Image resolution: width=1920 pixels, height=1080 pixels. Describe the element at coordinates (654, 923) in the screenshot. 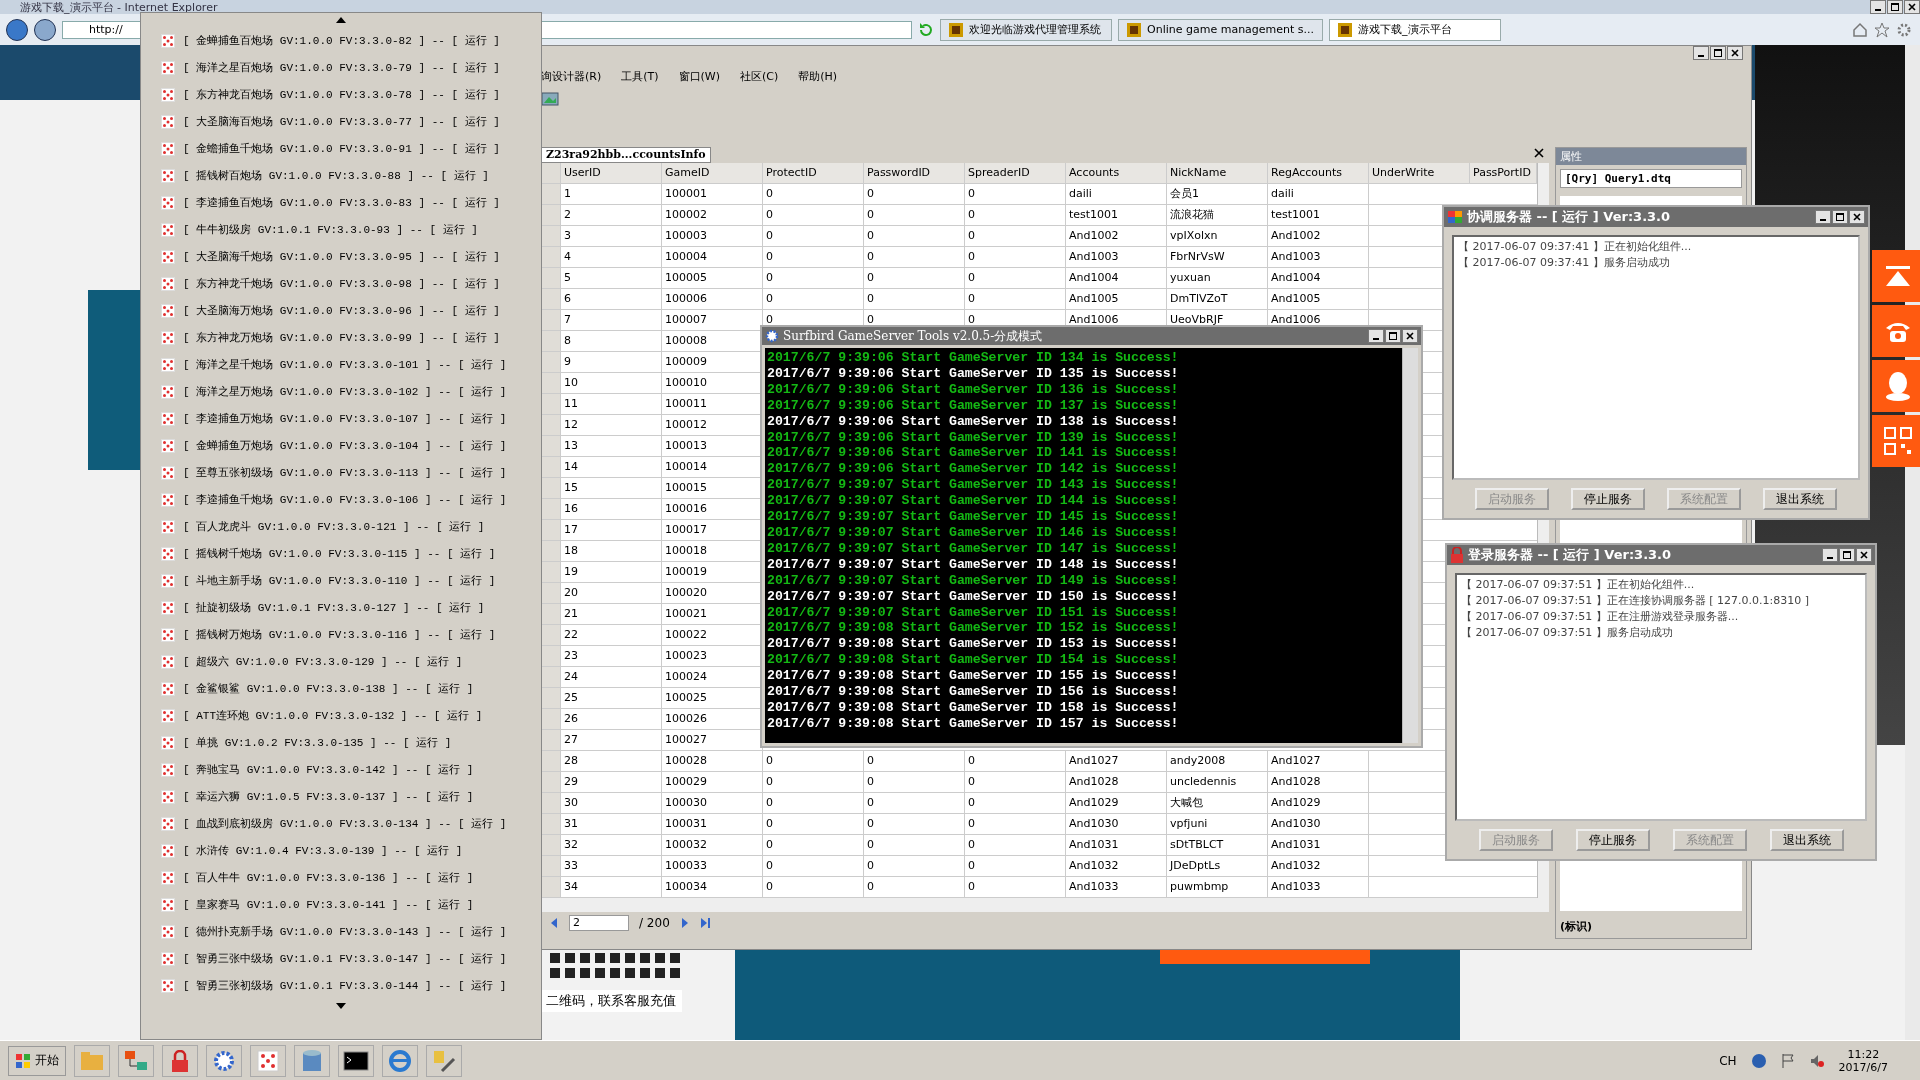

I see `page-total: / 200` at that location.